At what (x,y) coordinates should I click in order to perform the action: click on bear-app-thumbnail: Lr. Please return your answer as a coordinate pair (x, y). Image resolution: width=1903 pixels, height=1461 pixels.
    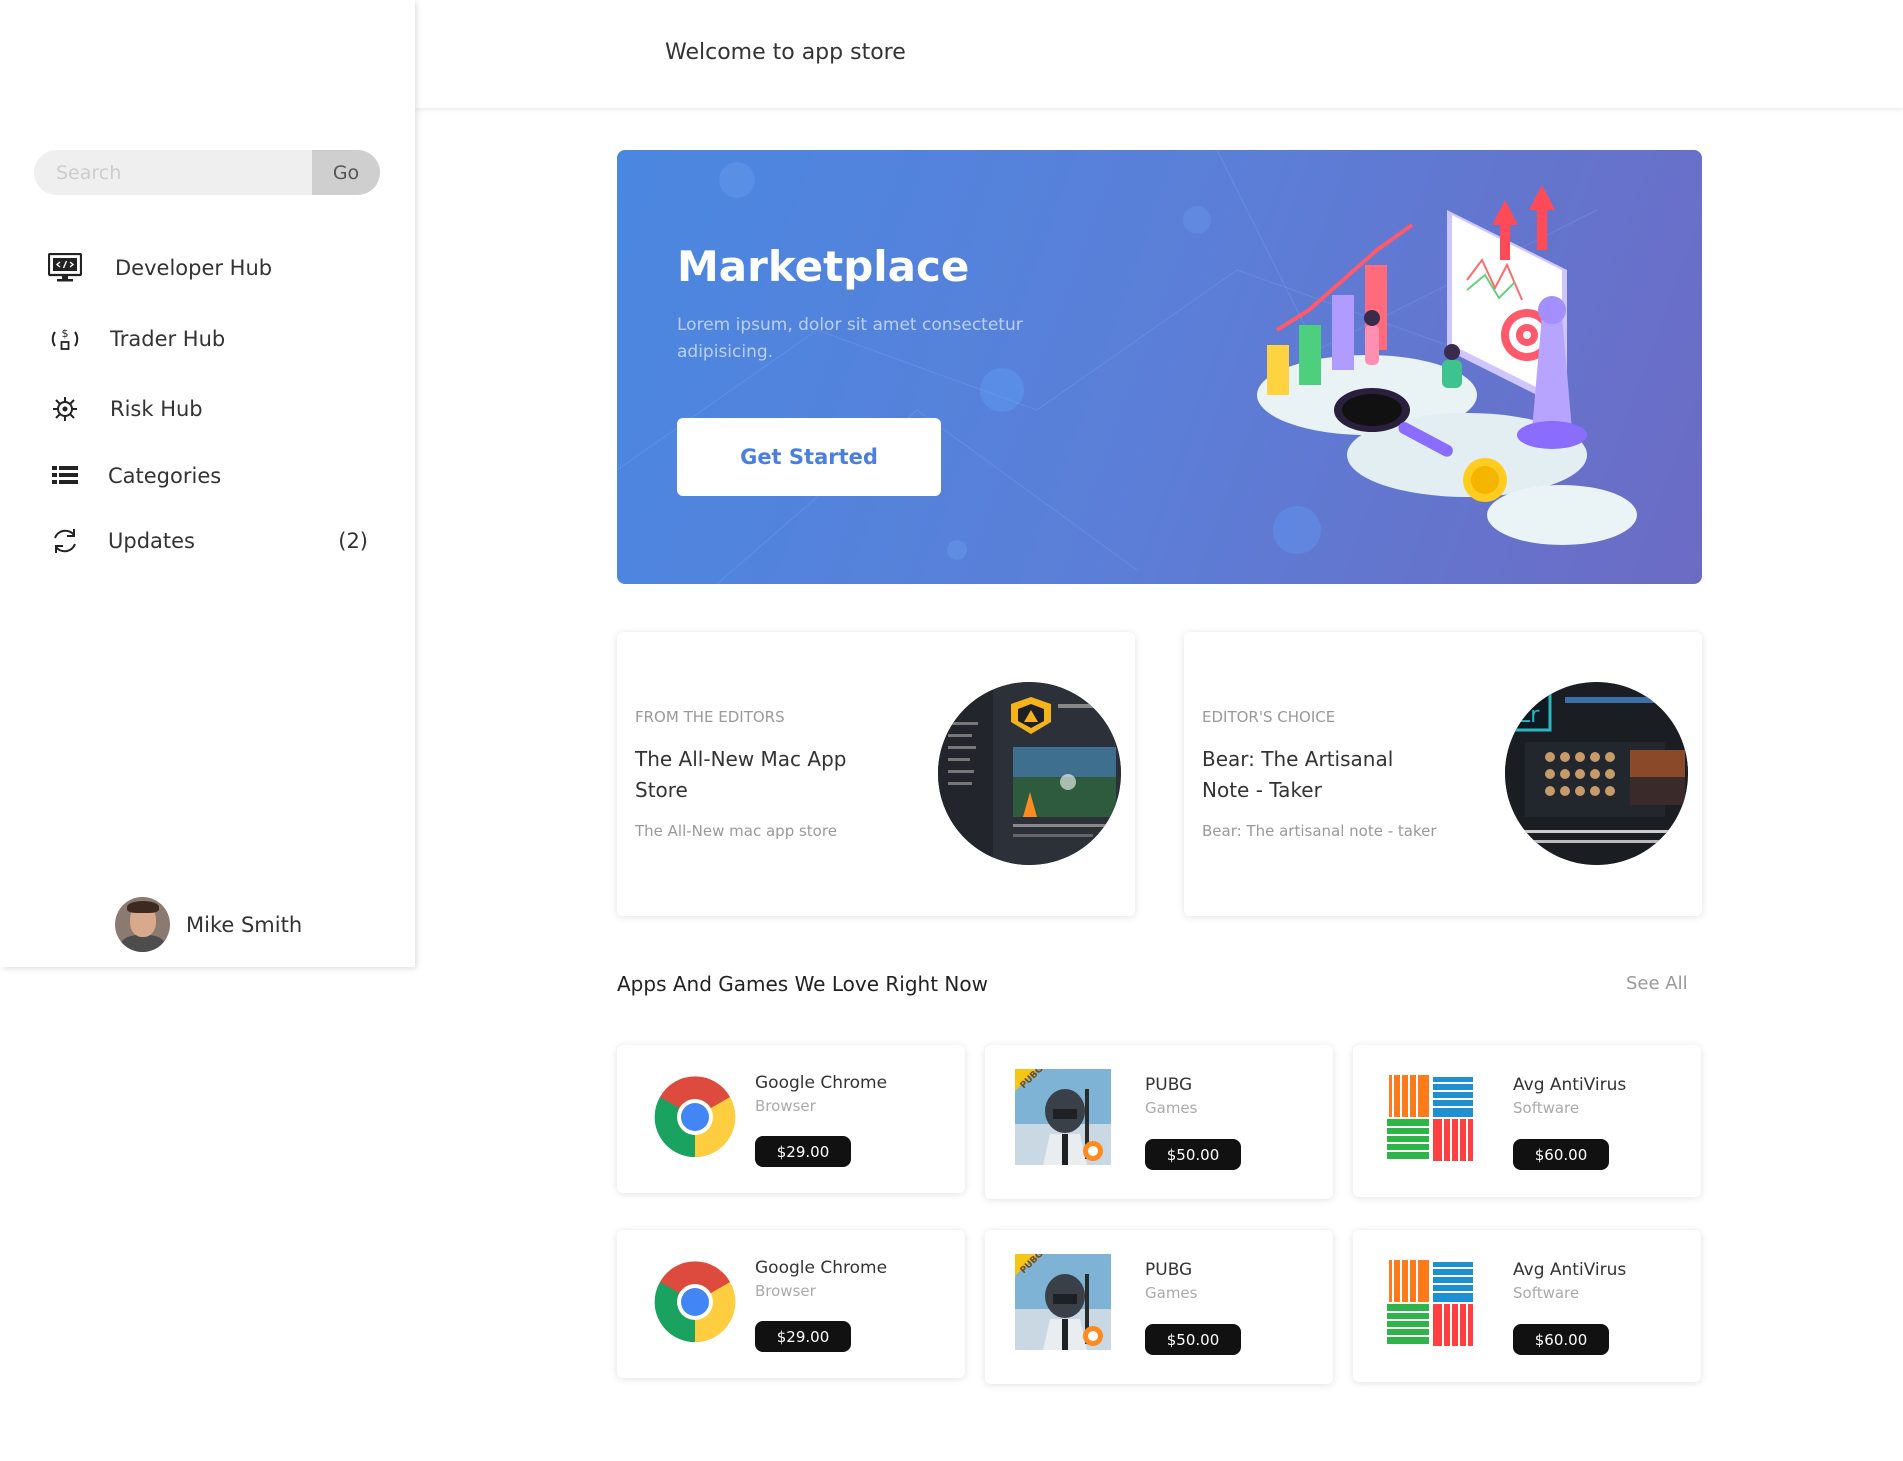
    Looking at the image, I should click on (1596, 773).